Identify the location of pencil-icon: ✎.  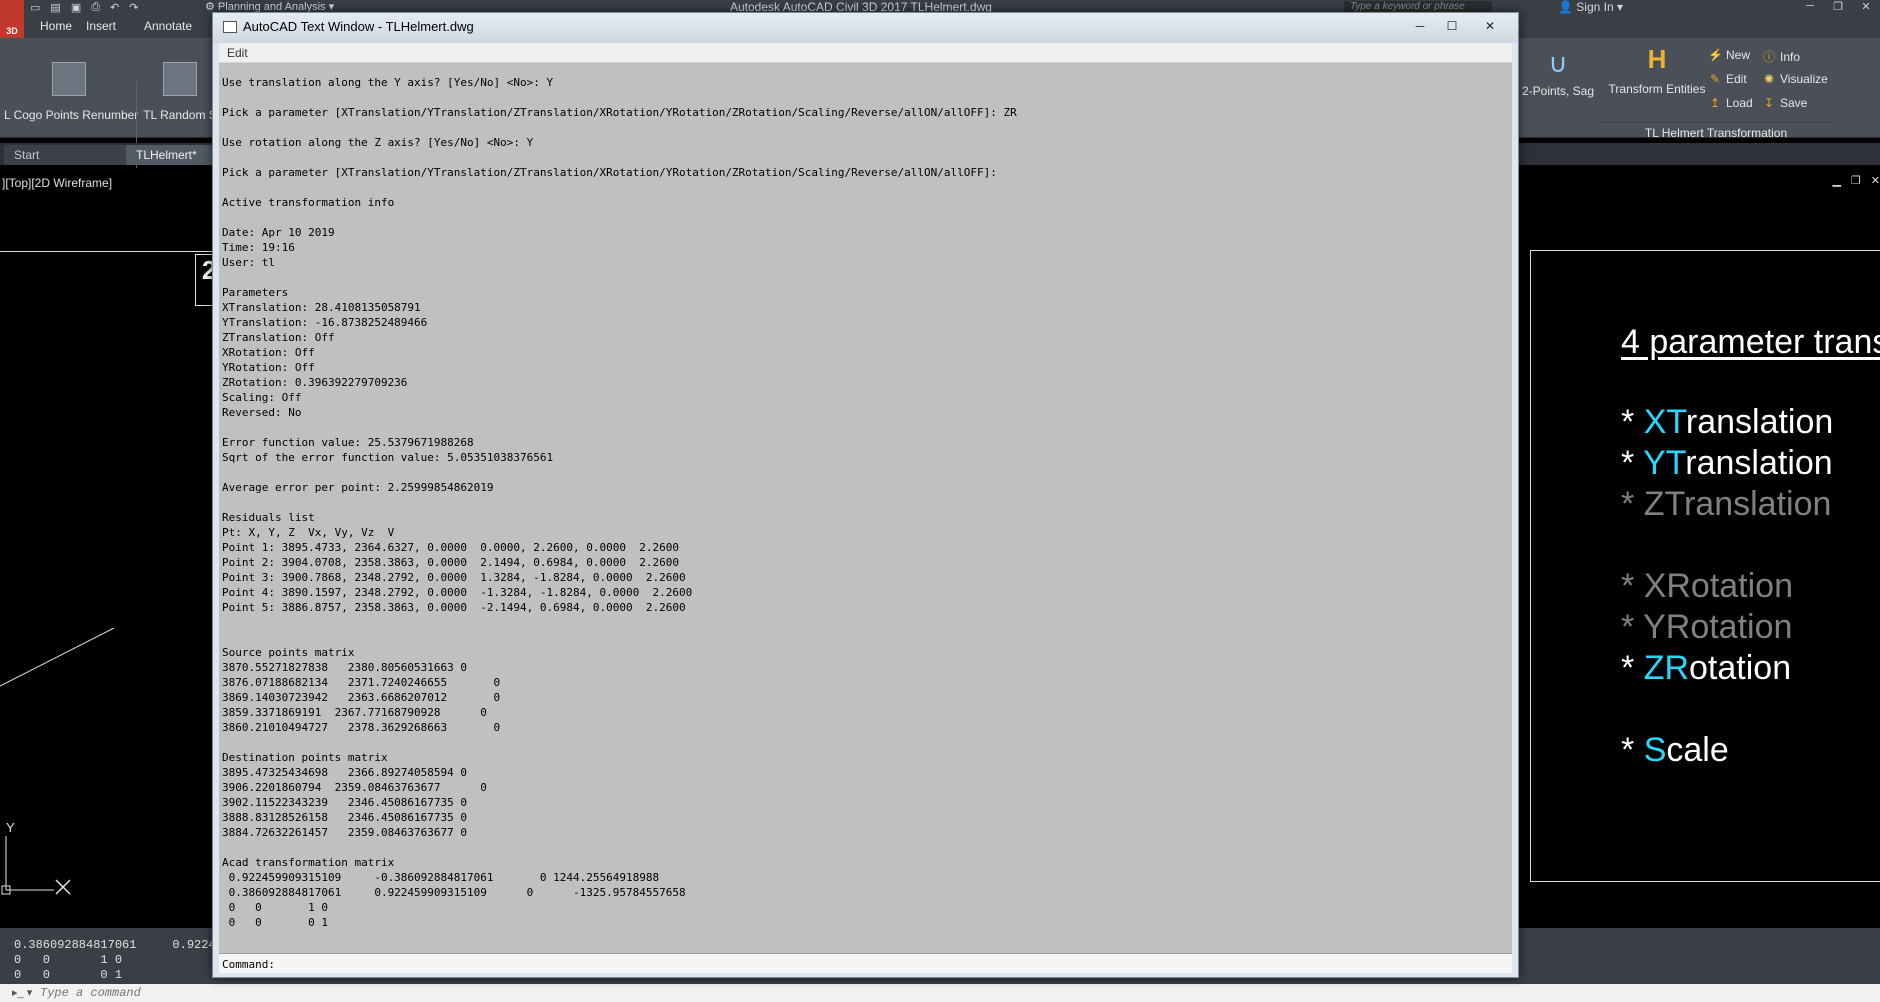
(1715, 79).